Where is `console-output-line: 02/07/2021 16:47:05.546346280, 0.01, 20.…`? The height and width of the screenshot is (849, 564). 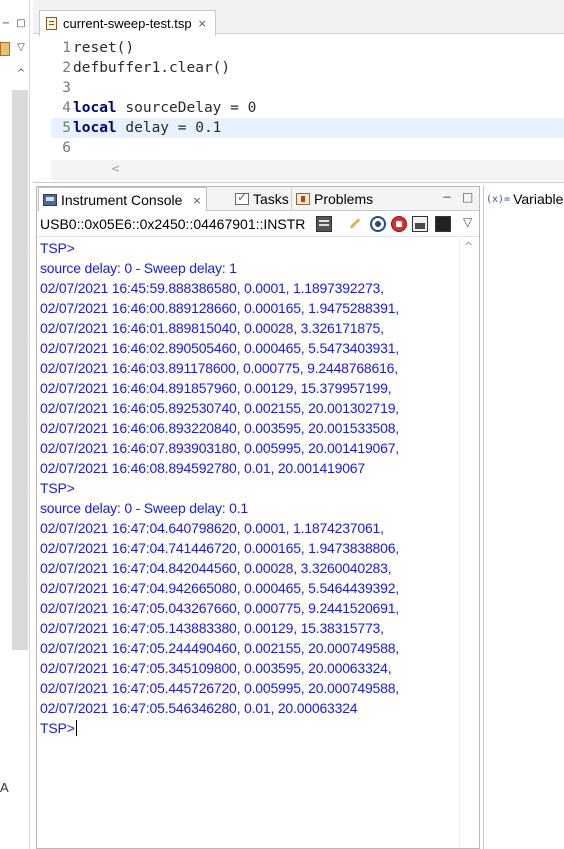
console-output-line: 02/07/2021 16:47:05.546346280, 0.01, 20.… is located at coordinates (199, 708).